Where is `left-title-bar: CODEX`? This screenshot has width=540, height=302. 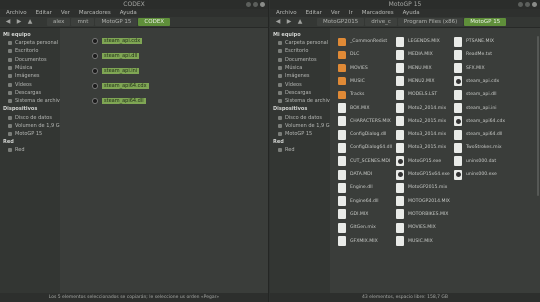 left-title-bar: CODEX is located at coordinates (134, 4).